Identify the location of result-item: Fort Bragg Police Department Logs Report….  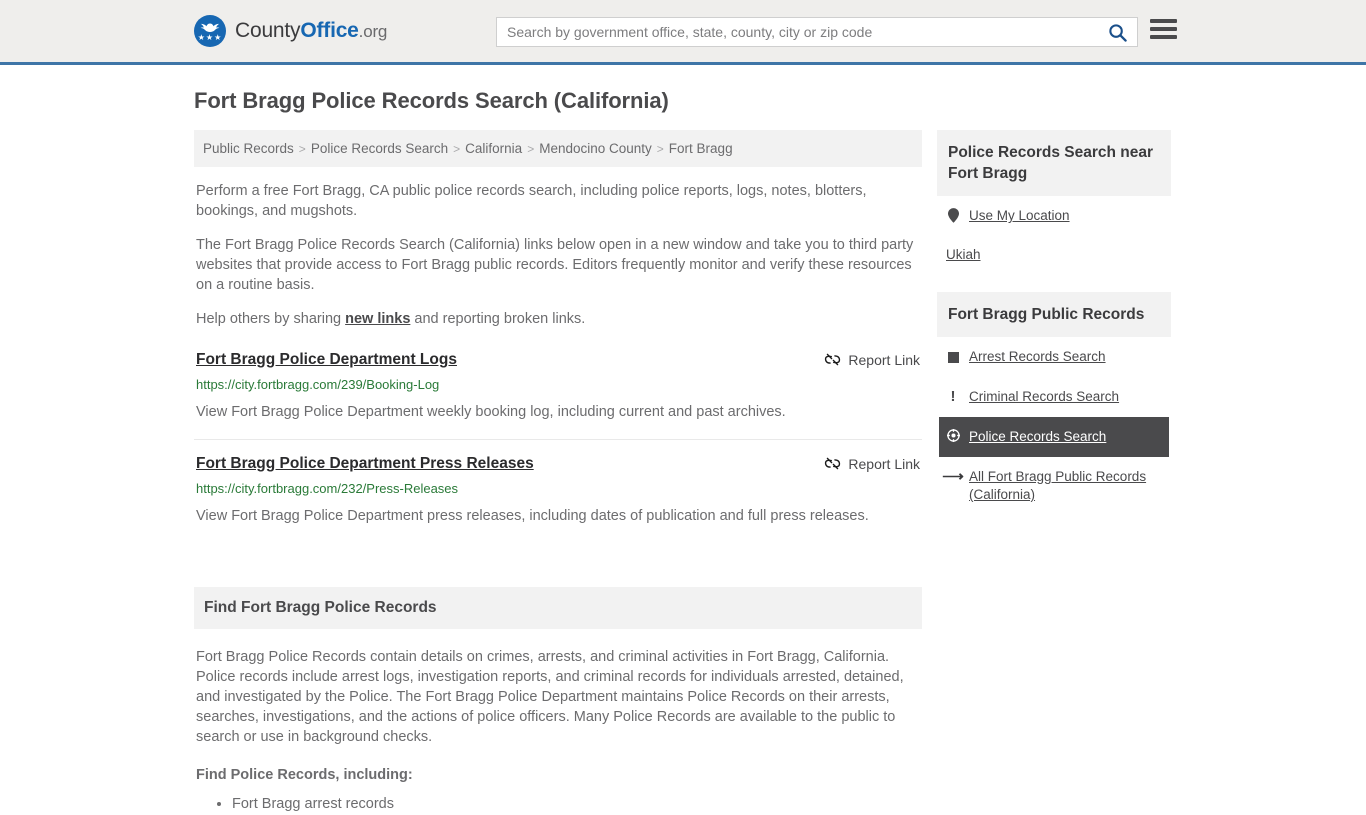
(558, 395).